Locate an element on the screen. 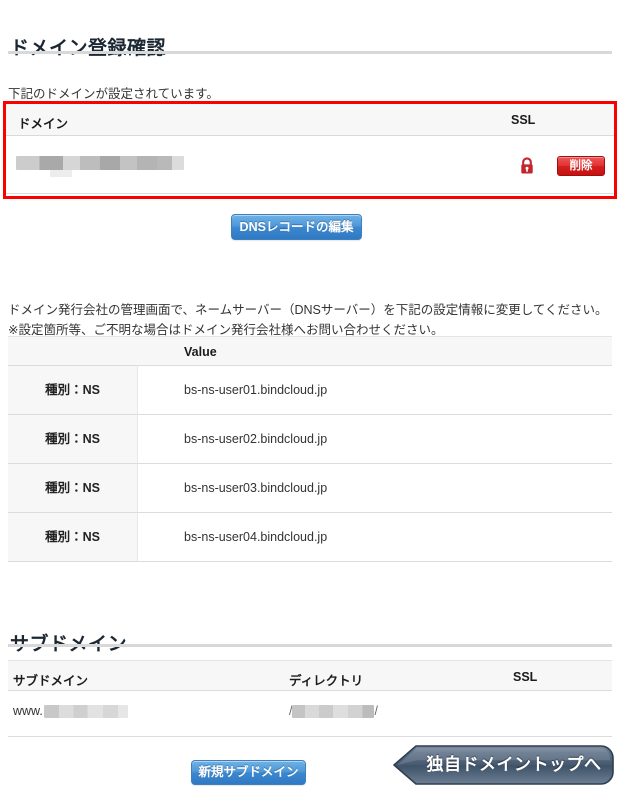 The height and width of the screenshot is (792, 620). lock-icon is located at coordinates (527, 166).